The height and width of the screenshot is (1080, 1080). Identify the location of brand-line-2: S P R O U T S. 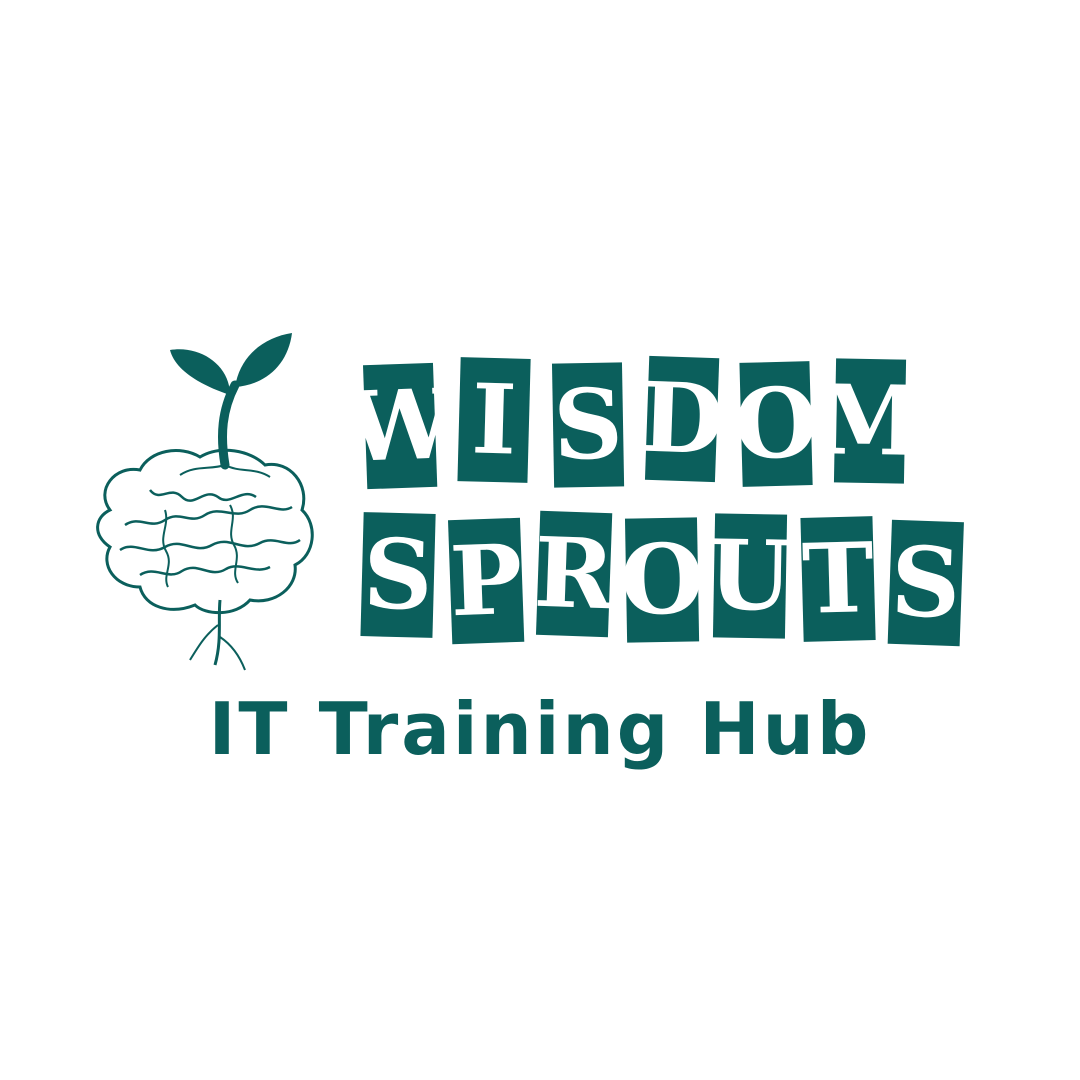
(669, 578).